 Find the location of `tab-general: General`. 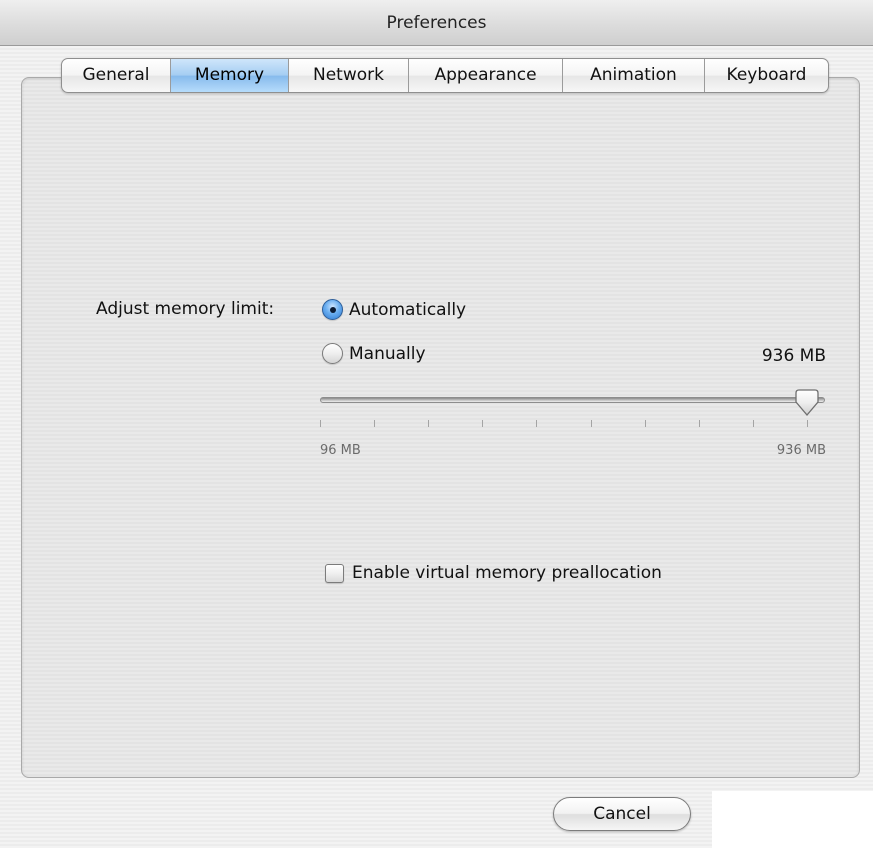

tab-general: General is located at coordinates (116, 75).